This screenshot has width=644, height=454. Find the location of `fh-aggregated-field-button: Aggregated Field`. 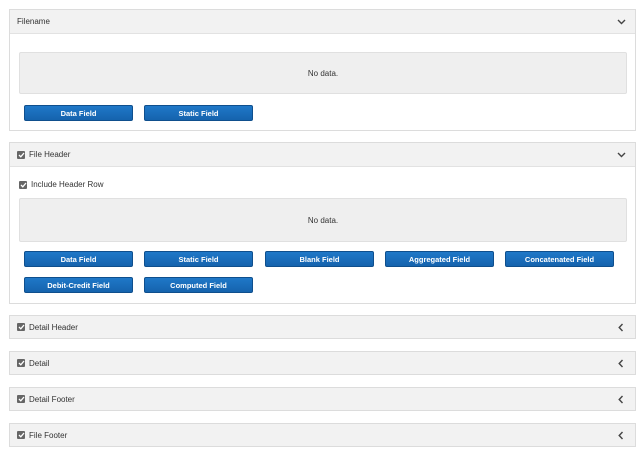

fh-aggregated-field-button: Aggregated Field is located at coordinates (439, 259).